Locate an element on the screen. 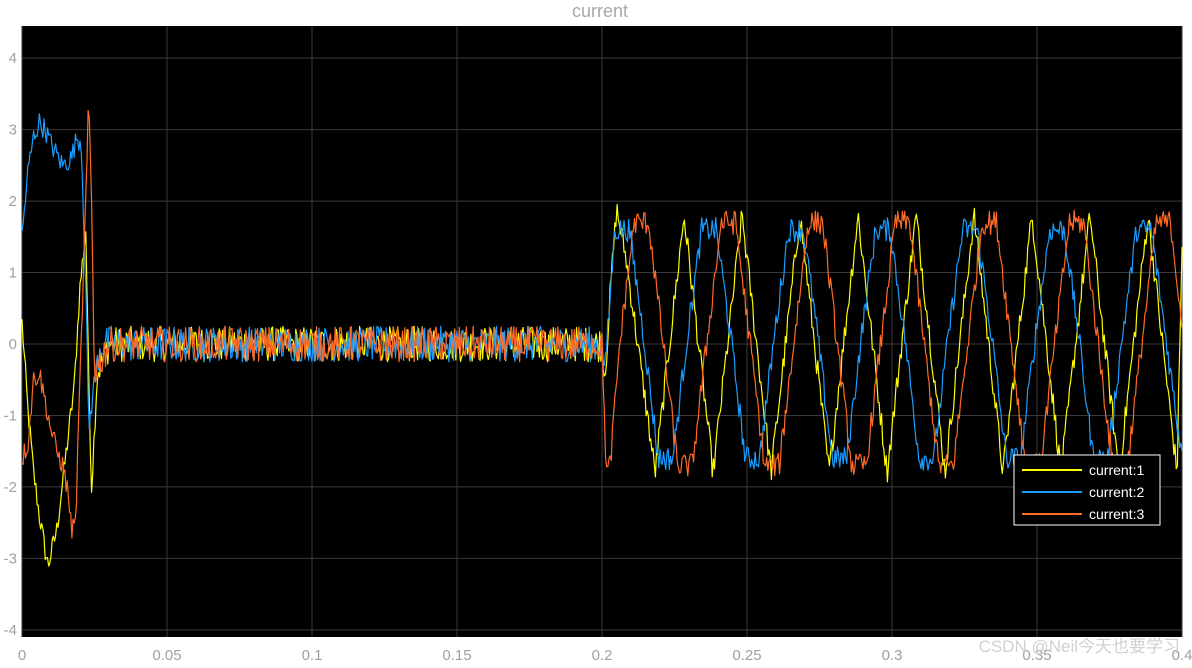 The width and height of the screenshot is (1192, 668). y-tick-label: 2 is located at coordinates (13, 201).